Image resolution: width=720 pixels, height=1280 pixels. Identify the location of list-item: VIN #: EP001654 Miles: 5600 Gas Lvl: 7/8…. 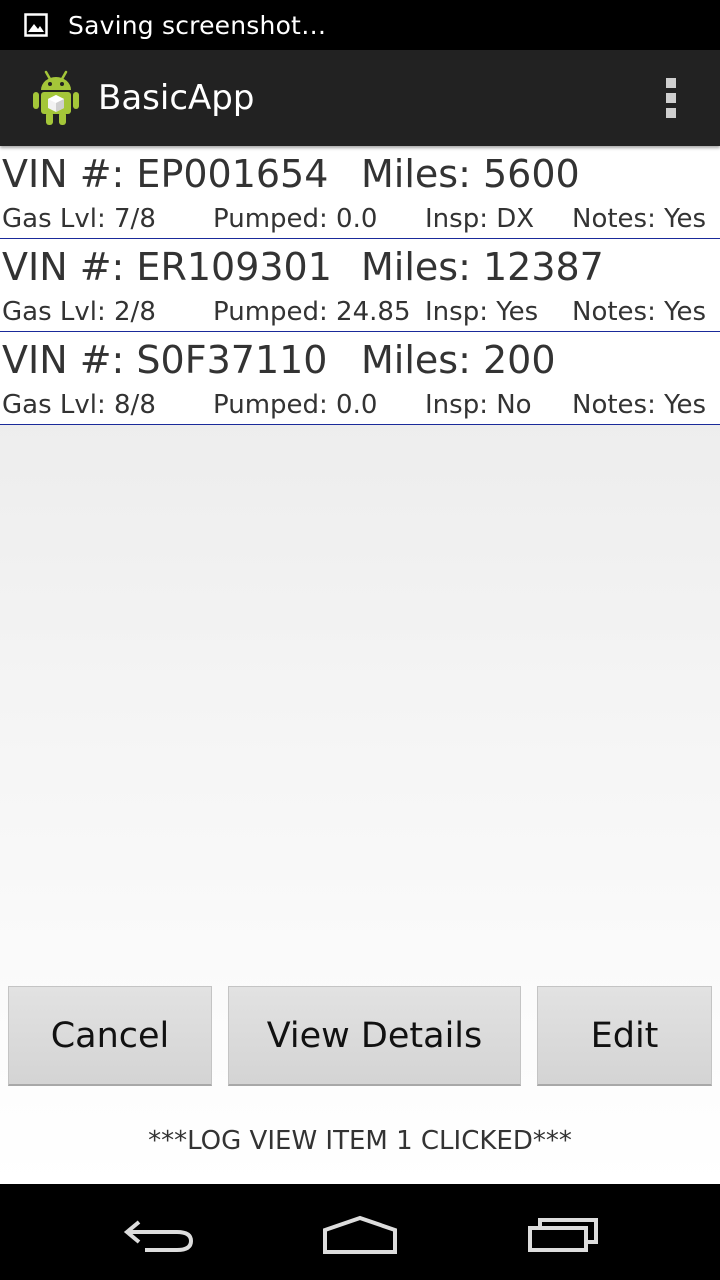
(360, 192).